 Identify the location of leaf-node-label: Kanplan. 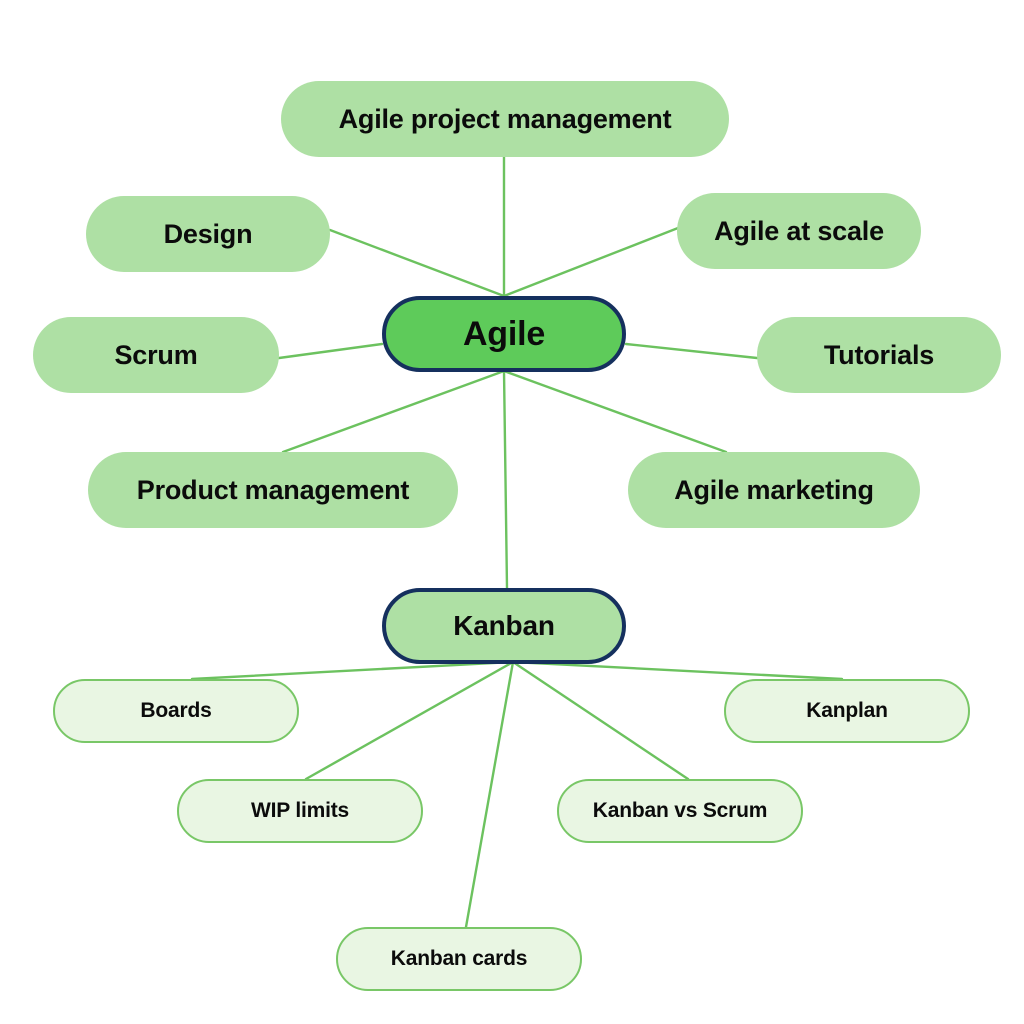
(847, 710).